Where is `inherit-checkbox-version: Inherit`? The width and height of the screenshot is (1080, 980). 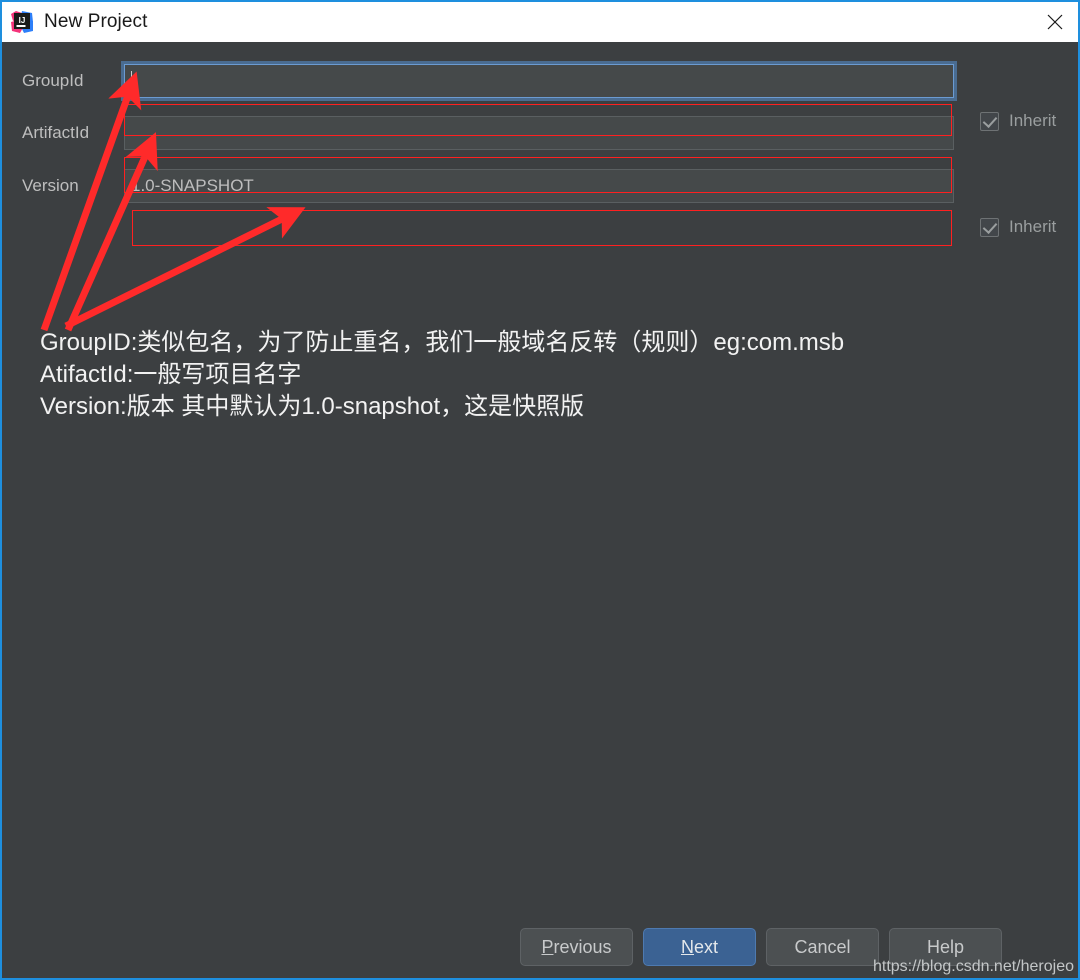 inherit-checkbox-version: Inherit is located at coordinates (1018, 227).